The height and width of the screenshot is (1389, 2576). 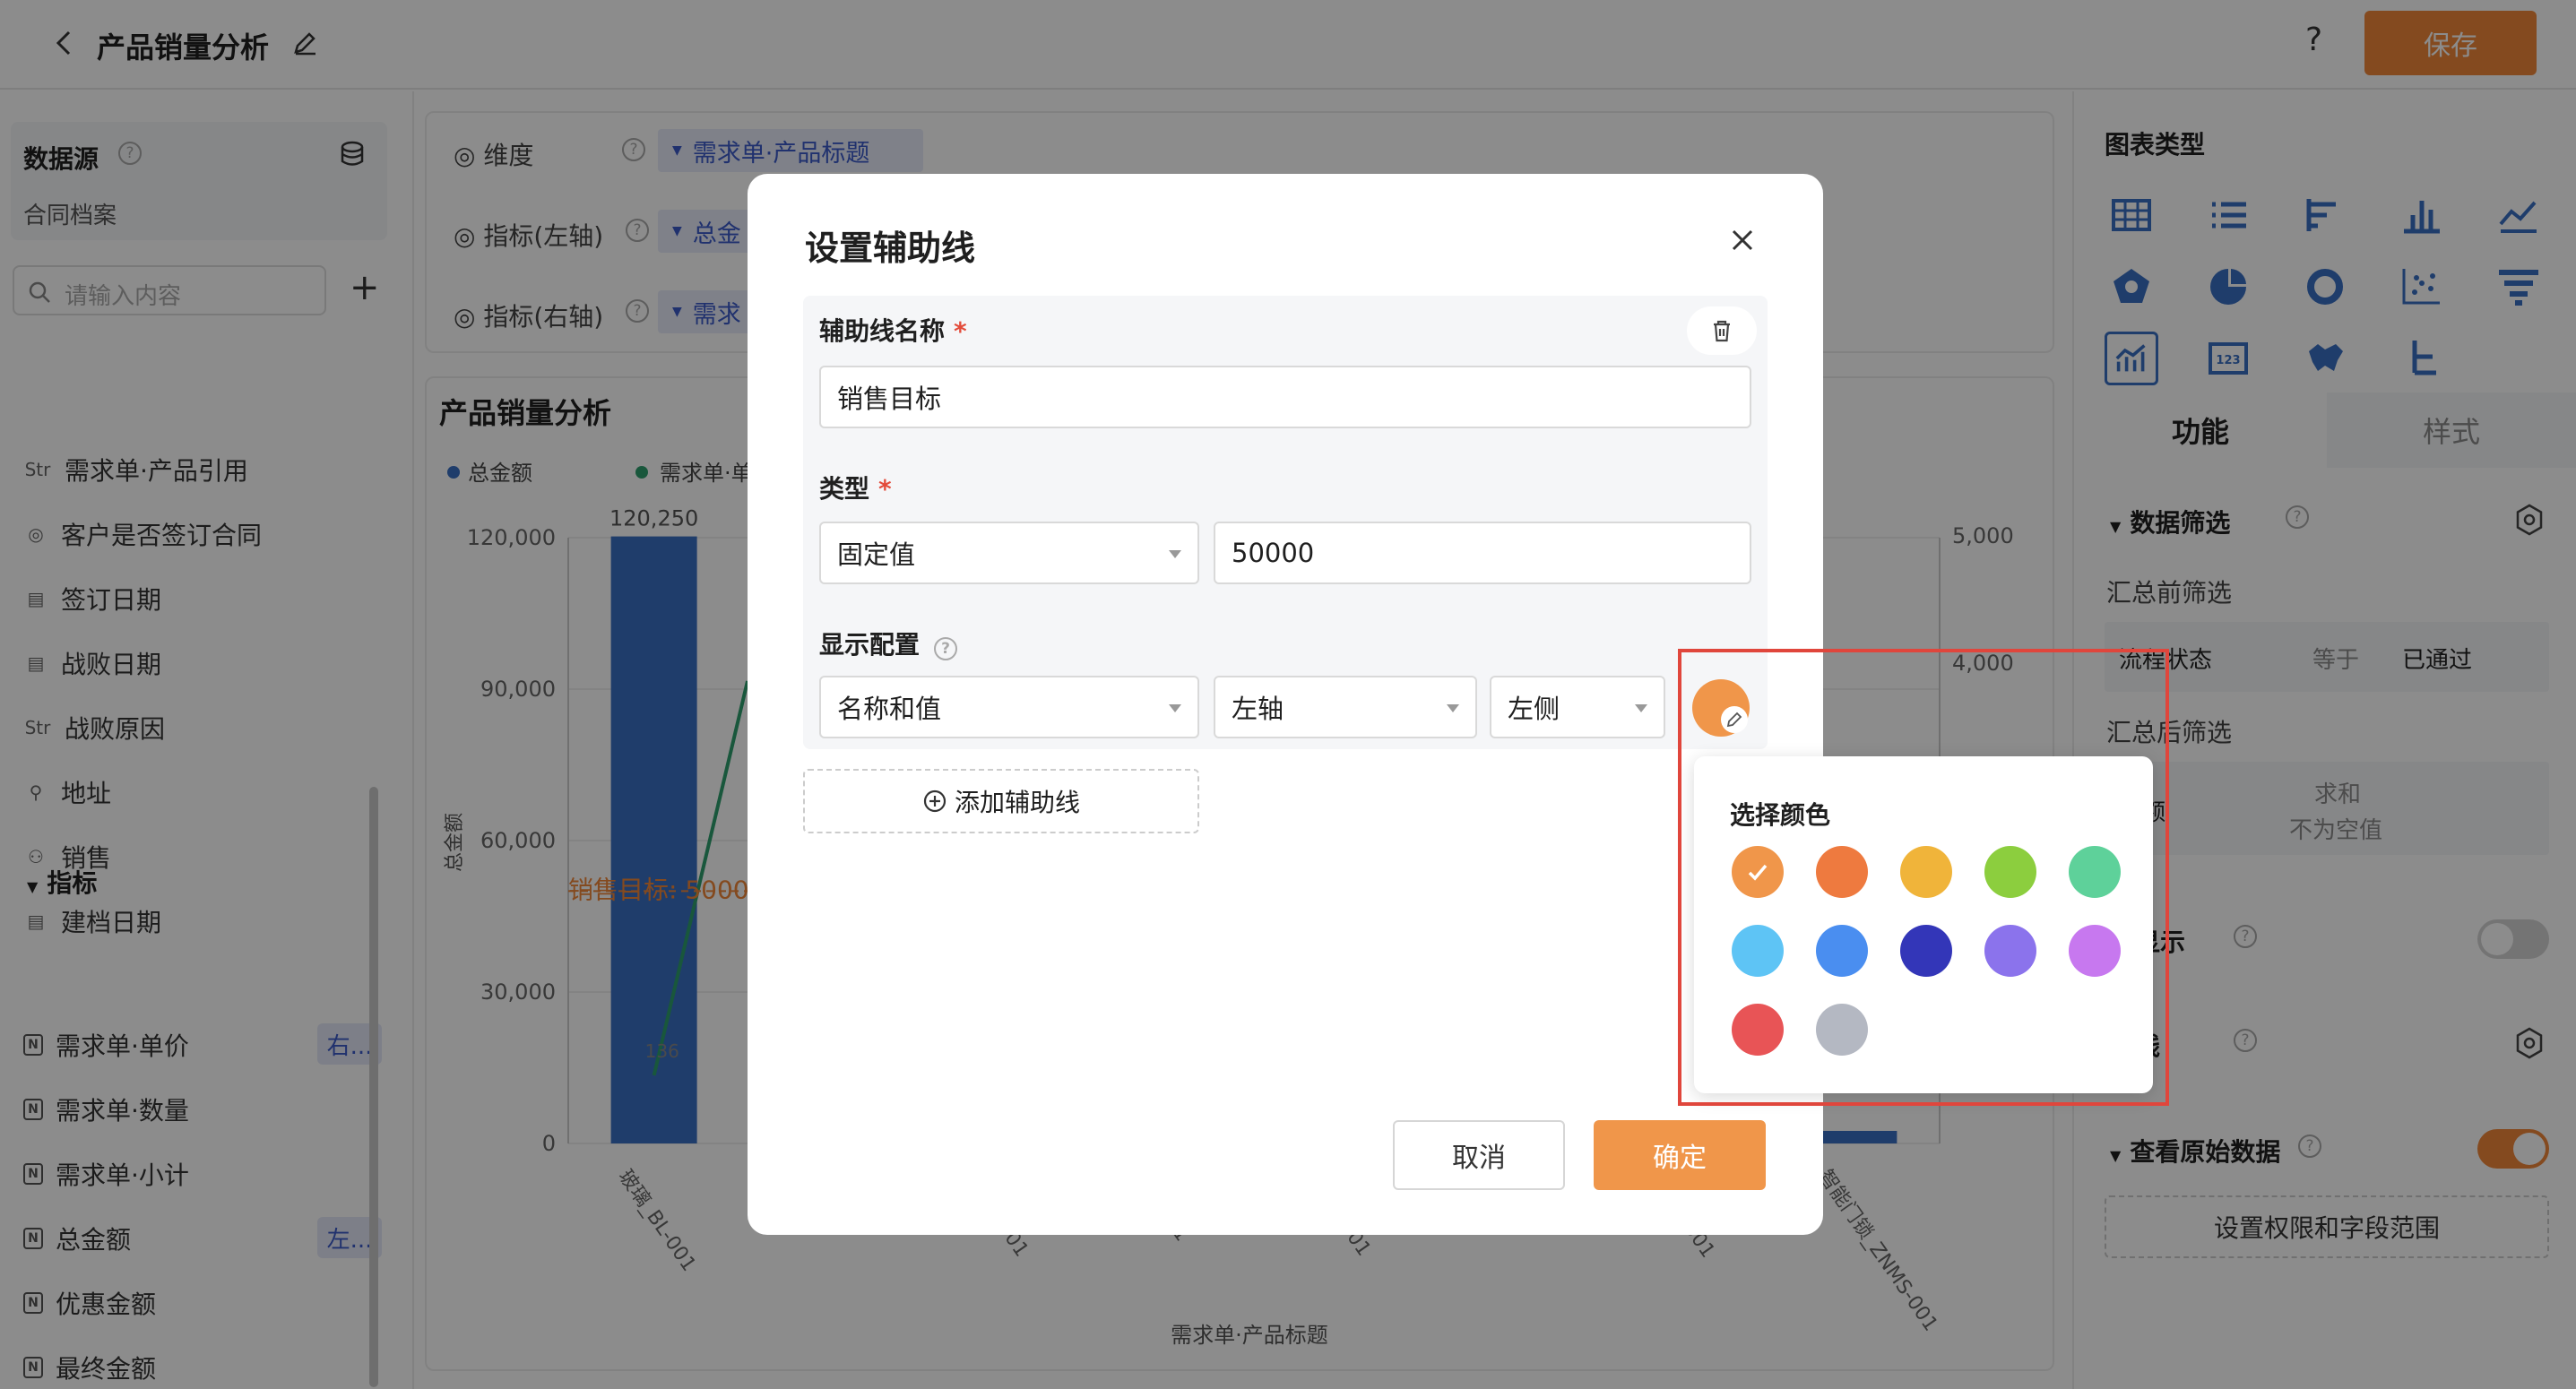 I want to click on help-icon: ?, so click(x=946, y=648).